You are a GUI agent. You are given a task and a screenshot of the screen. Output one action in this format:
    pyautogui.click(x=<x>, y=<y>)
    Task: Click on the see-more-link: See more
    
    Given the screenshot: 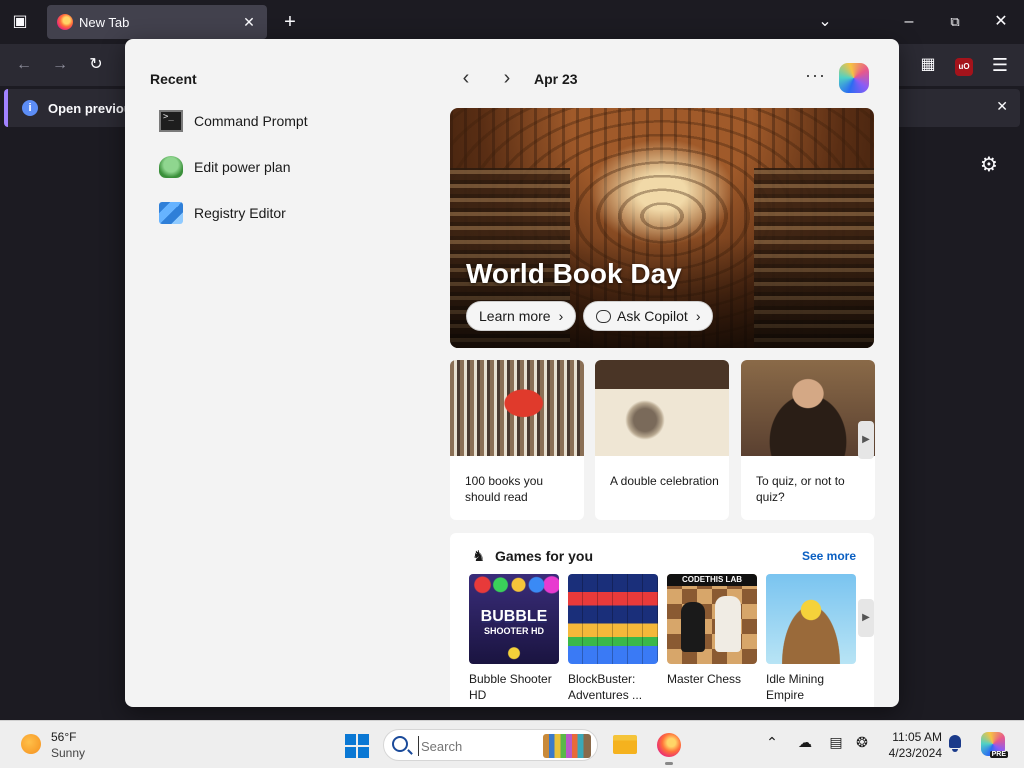 What is the action you would take?
    pyautogui.click(x=829, y=556)
    